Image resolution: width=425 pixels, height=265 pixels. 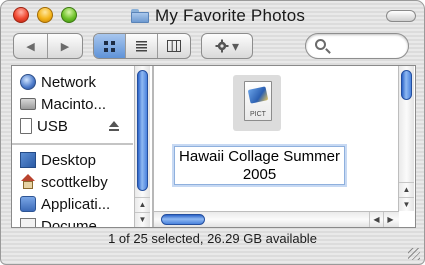 I want to click on sidebar-scrollbar: ▲ ▼, so click(x=142, y=146).